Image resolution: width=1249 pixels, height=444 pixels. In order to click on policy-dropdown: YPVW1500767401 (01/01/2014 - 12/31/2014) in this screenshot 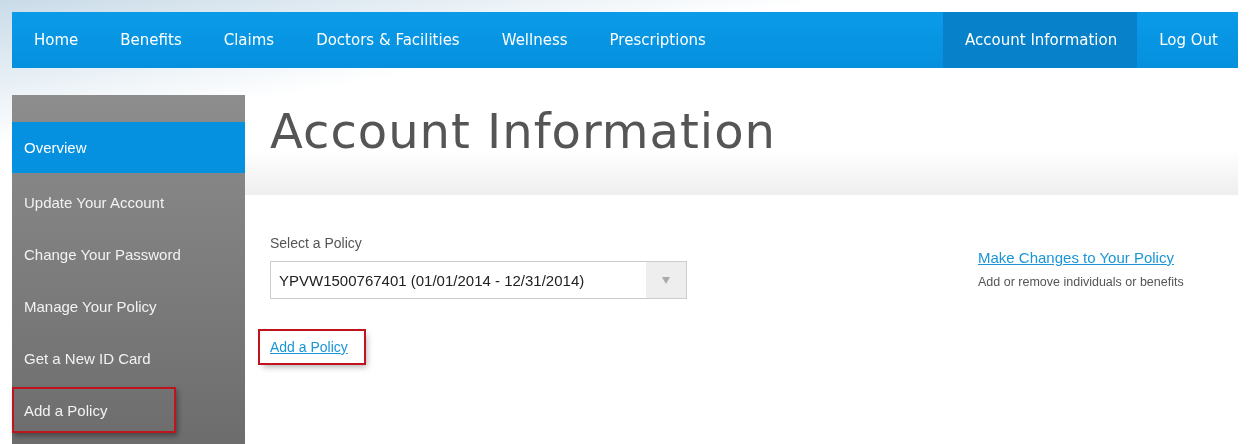, I will do `click(478, 280)`.